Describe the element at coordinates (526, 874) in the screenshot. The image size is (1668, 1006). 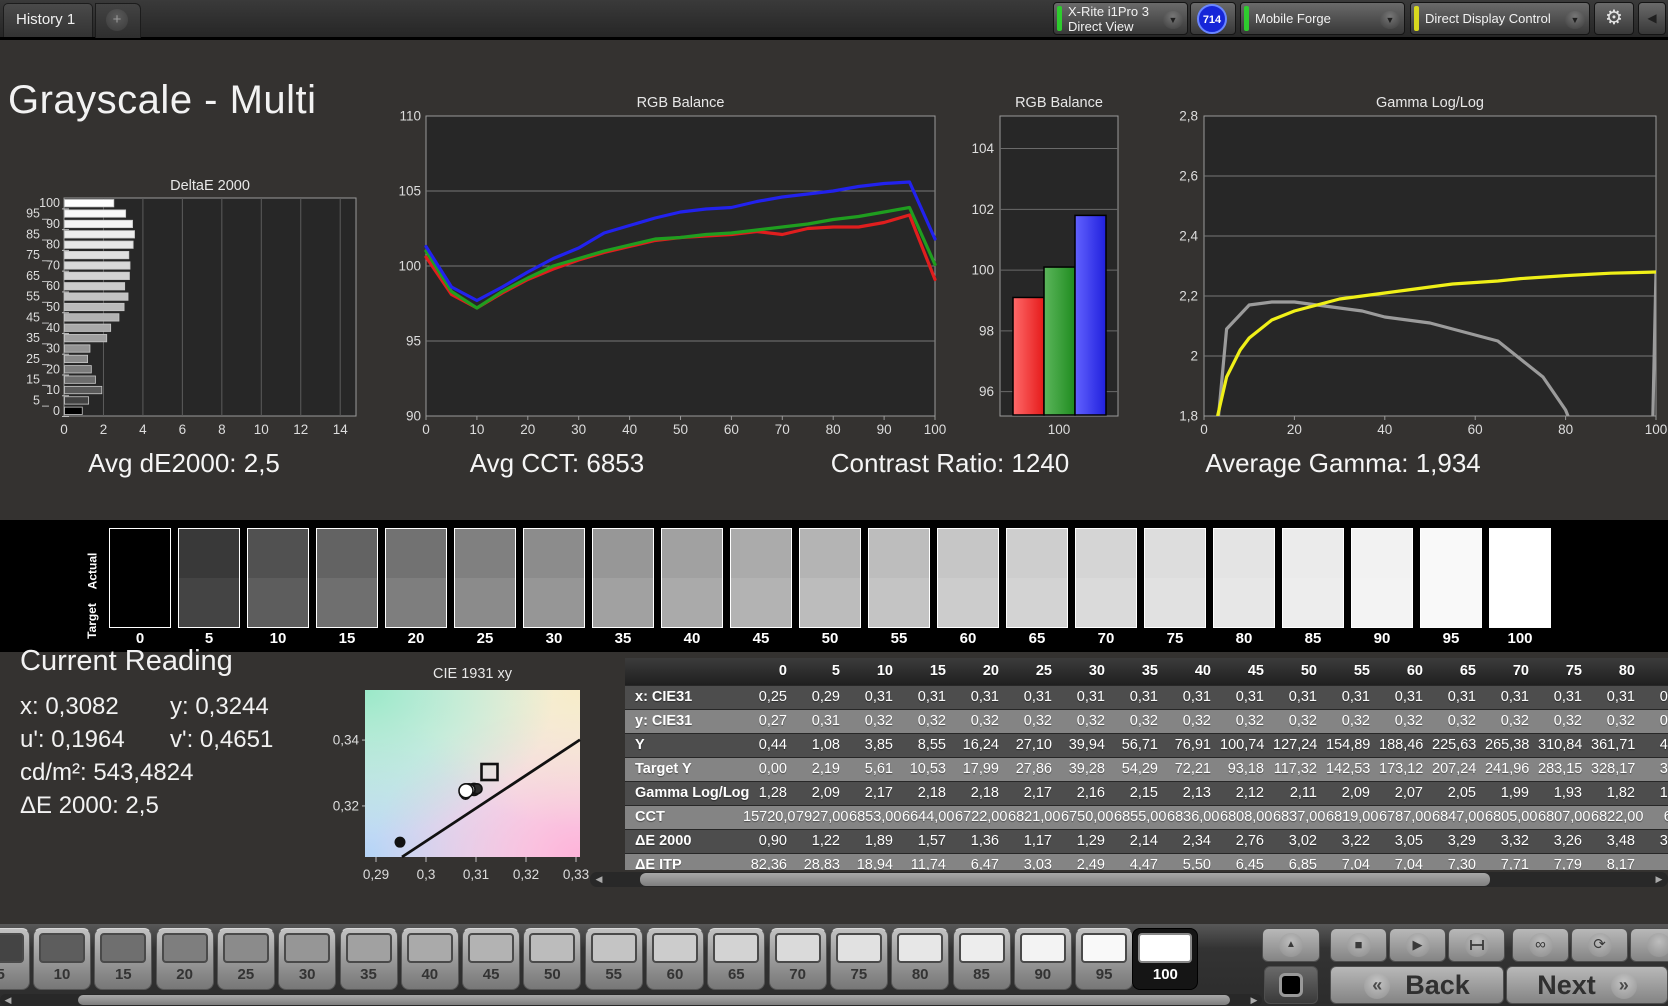
I see `svg-text: 0,32` at that location.